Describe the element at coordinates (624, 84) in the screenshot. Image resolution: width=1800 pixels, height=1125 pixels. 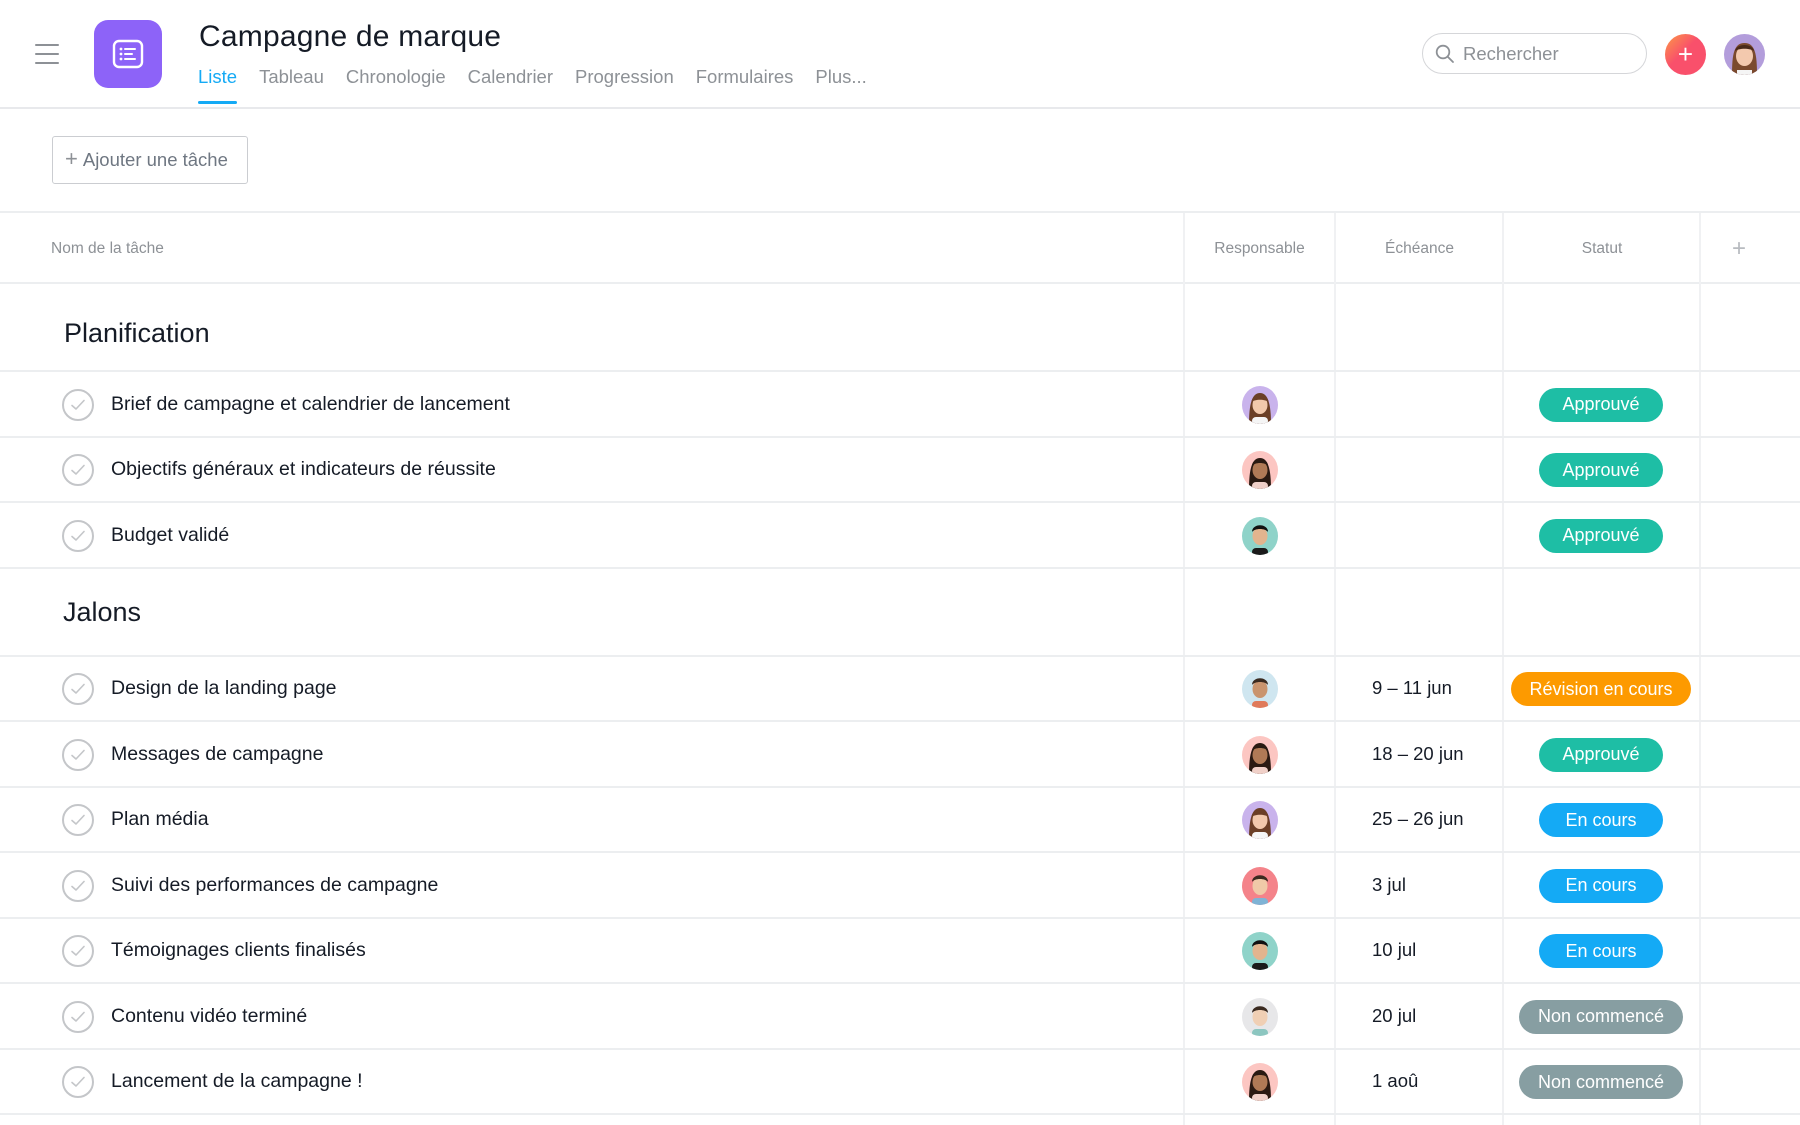
I see `tab-progression: Progression` at that location.